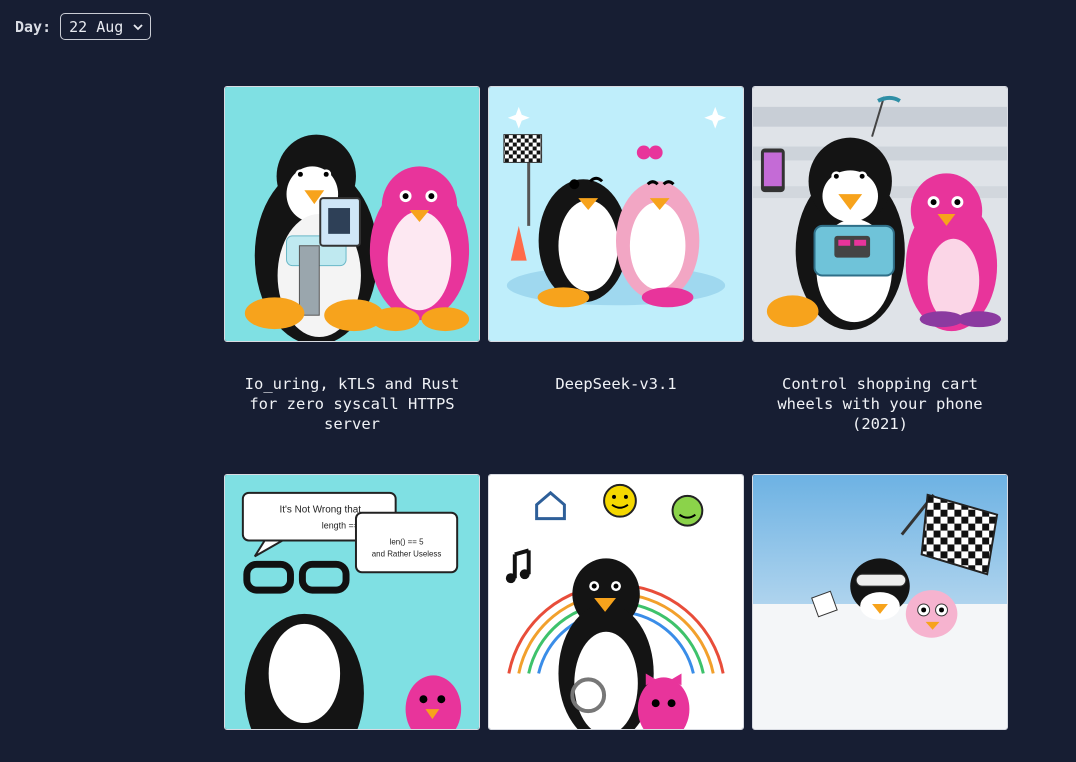 The image size is (1076, 762). I want to click on penguins-circuit-illustration, so click(352, 214).